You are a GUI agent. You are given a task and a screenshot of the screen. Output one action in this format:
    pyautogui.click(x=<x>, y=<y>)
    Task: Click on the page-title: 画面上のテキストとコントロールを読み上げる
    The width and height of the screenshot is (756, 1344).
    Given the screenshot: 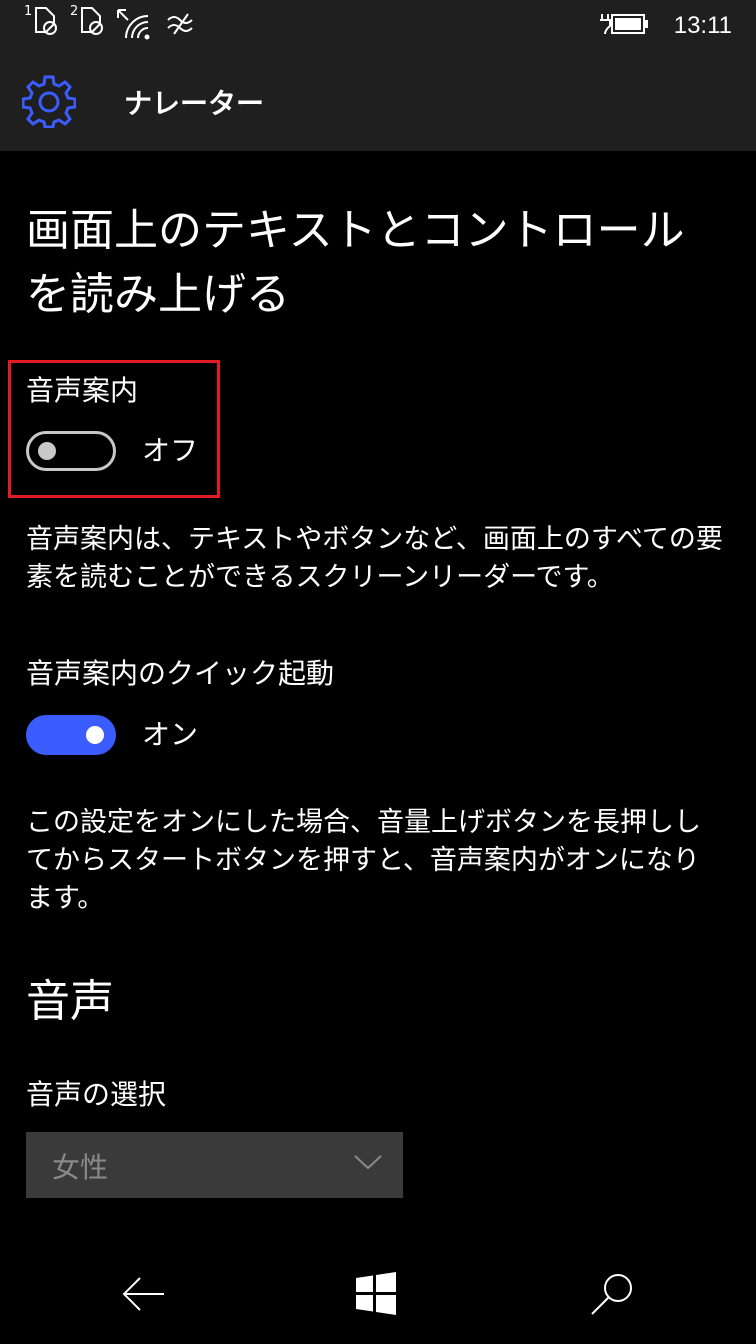 What is the action you would take?
    pyautogui.click(x=355, y=262)
    